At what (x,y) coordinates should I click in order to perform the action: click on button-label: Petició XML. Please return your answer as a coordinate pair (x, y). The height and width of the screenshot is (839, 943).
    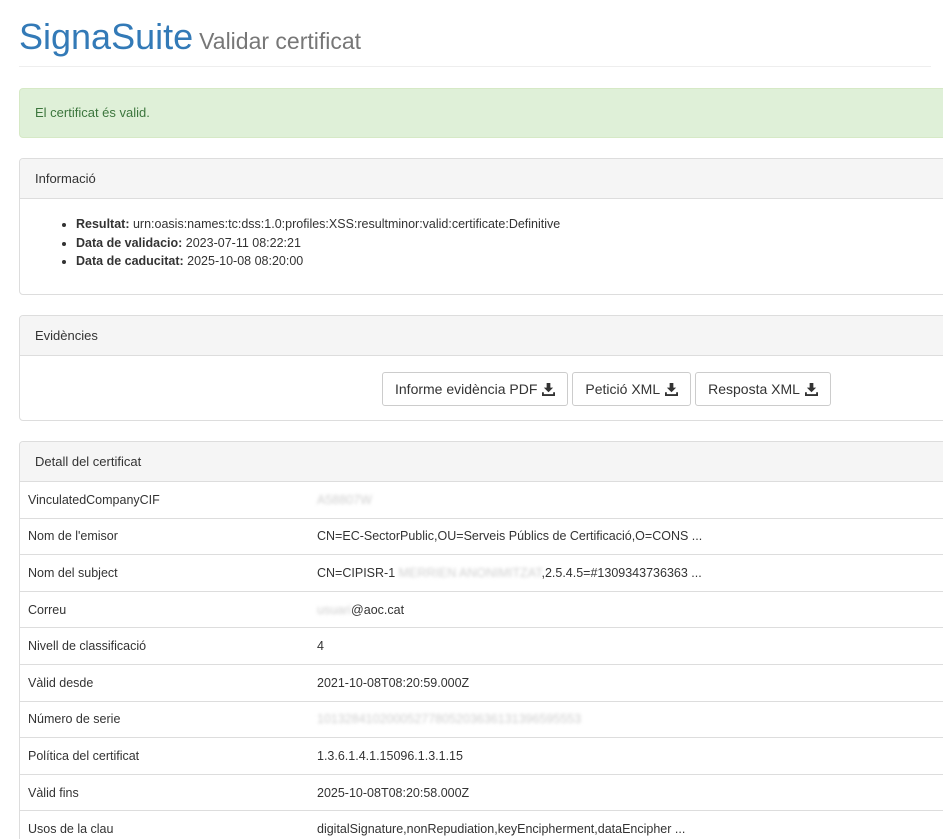
    Looking at the image, I should click on (623, 389).